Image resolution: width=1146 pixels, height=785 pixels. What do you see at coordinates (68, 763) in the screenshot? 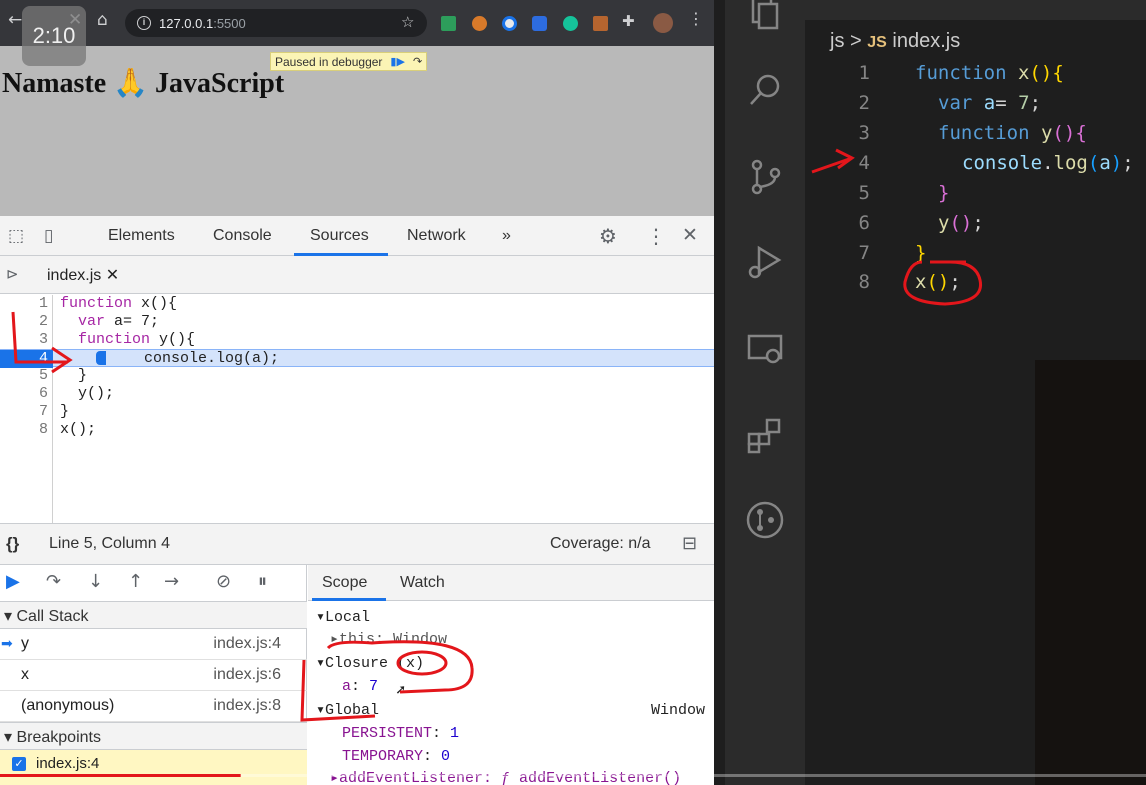
I see `breakpoint-label: index.js:4` at bounding box center [68, 763].